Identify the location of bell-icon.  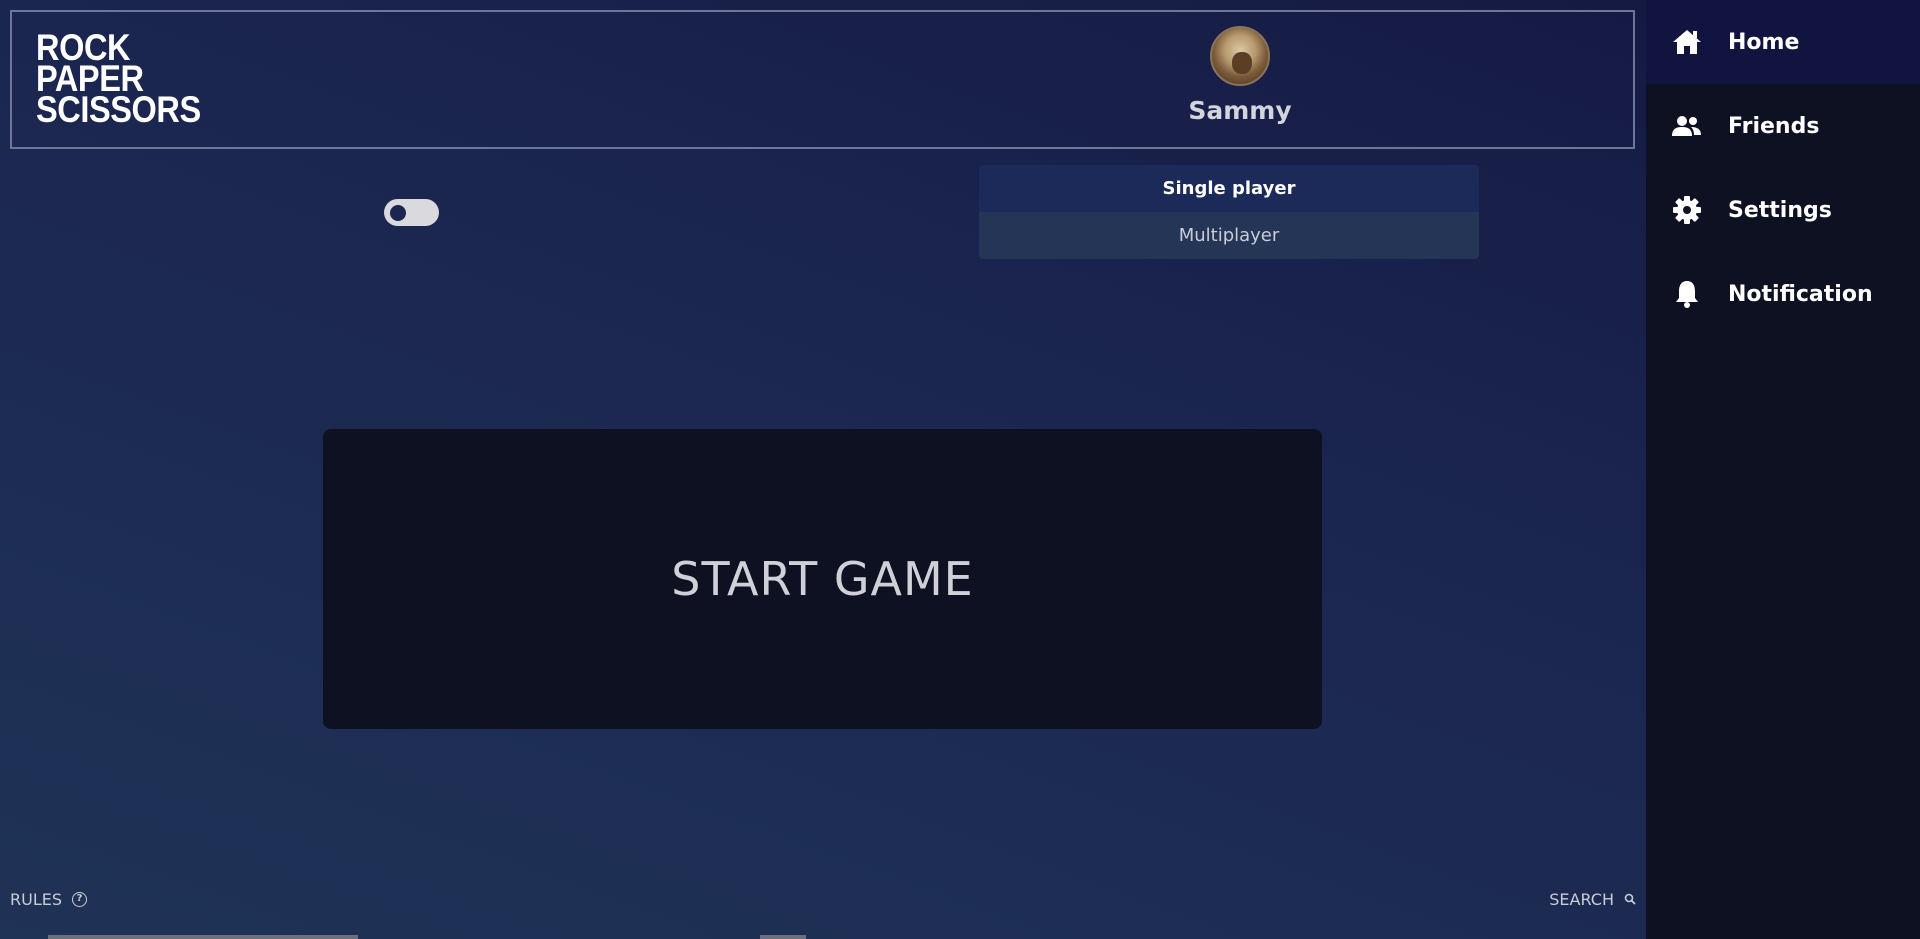
(1687, 294).